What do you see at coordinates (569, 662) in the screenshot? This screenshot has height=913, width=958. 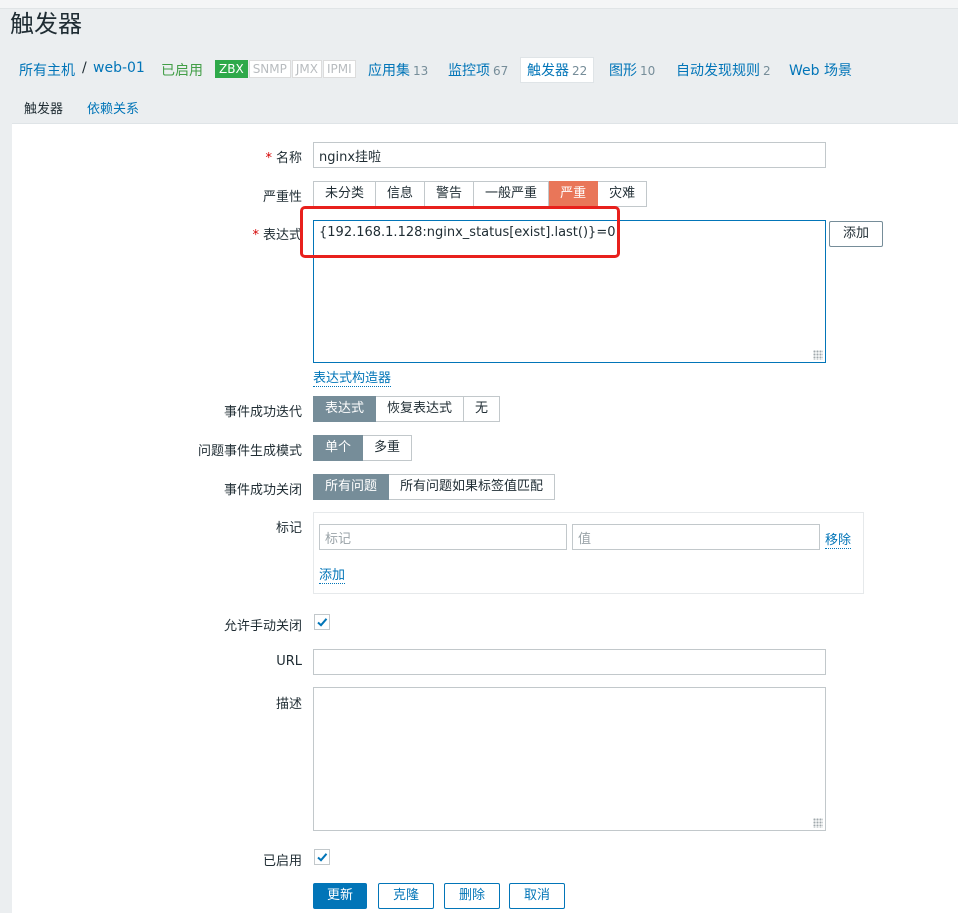 I see `url-input` at bounding box center [569, 662].